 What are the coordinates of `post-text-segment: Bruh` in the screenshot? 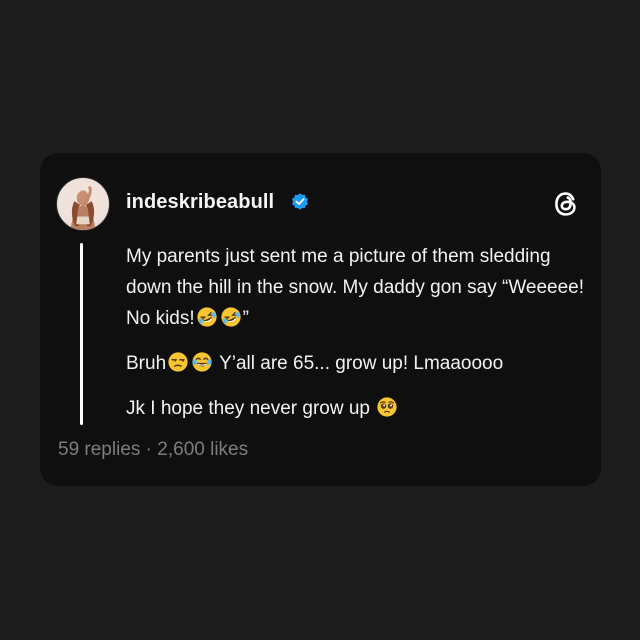 It's located at (146, 363).